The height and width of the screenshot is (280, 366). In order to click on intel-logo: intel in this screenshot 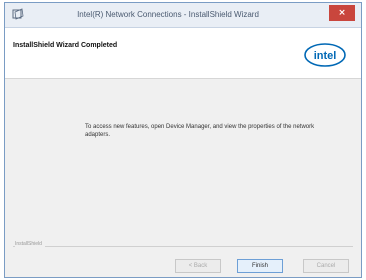, I will do `click(325, 55)`.